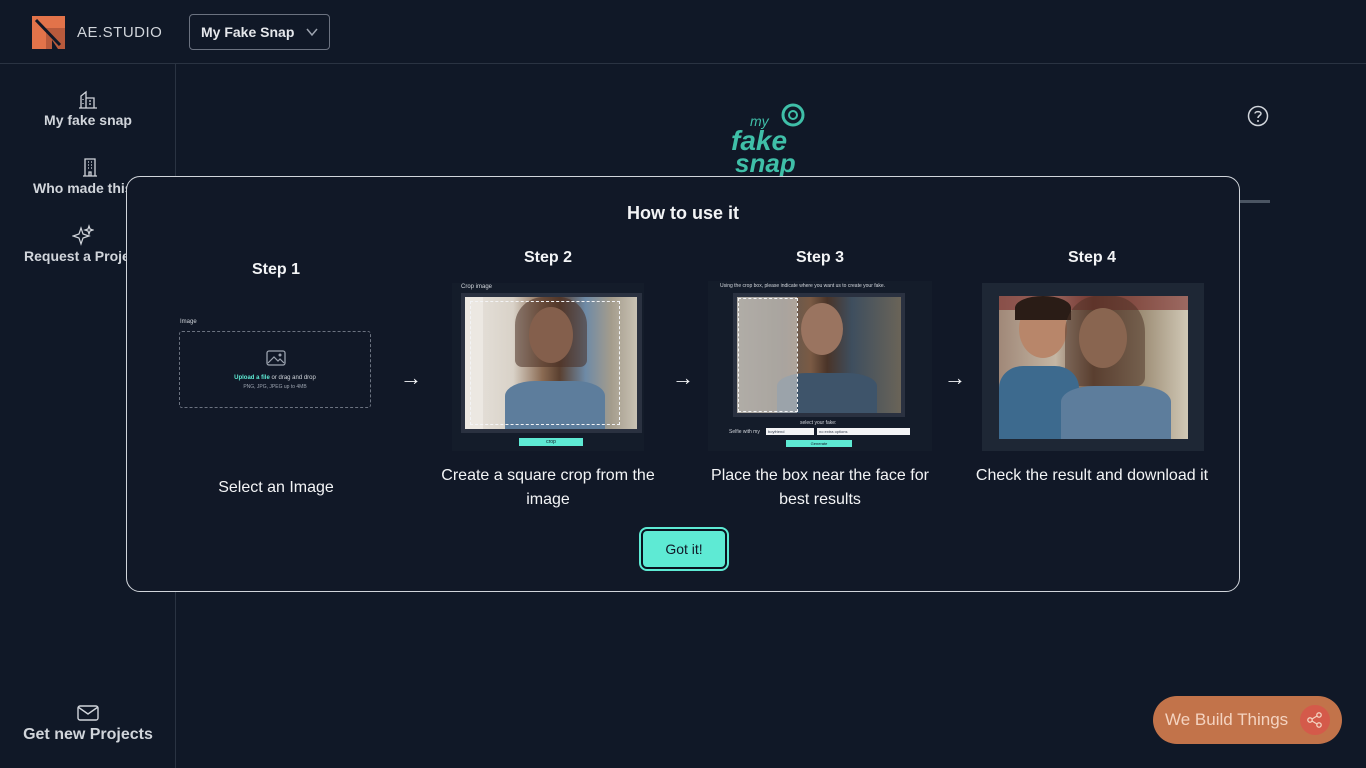 The image size is (1366, 768). What do you see at coordinates (188, 322) in the screenshot?
I see `mock-image-label: Image` at bounding box center [188, 322].